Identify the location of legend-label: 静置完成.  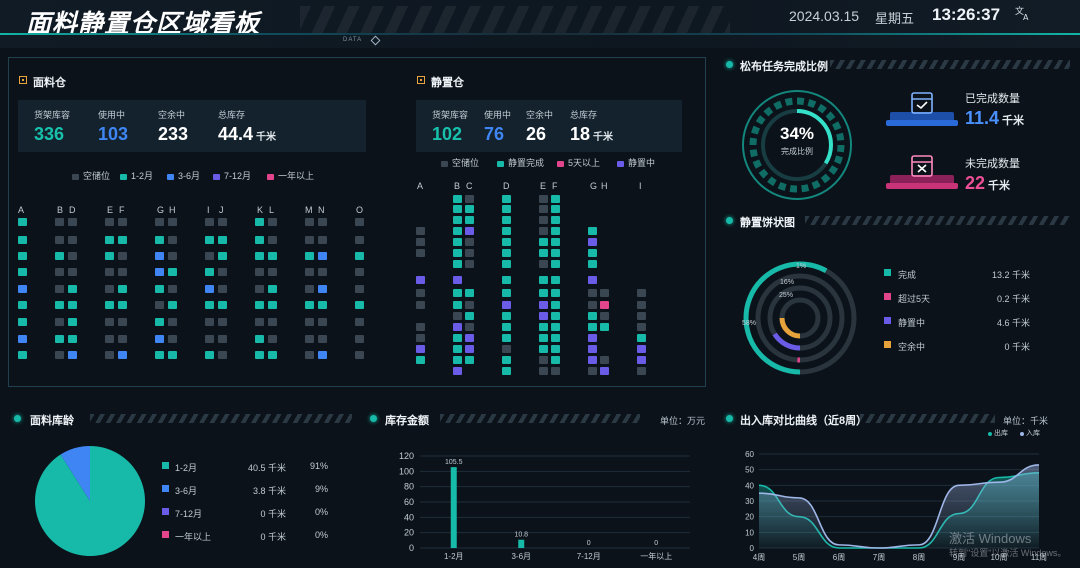
(526, 163).